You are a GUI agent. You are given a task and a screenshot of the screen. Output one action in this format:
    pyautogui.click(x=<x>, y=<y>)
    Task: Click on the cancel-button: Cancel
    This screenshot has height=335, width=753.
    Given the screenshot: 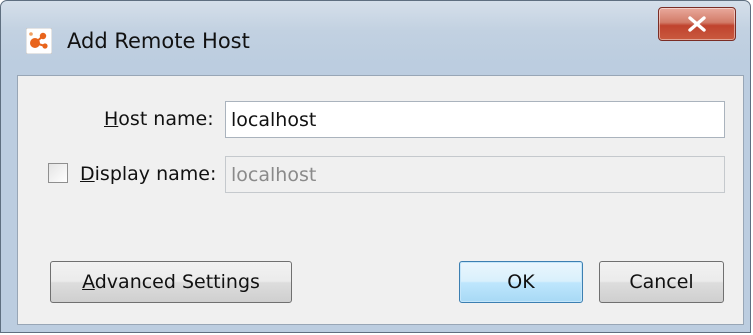 What is the action you would take?
    pyautogui.click(x=661, y=282)
    